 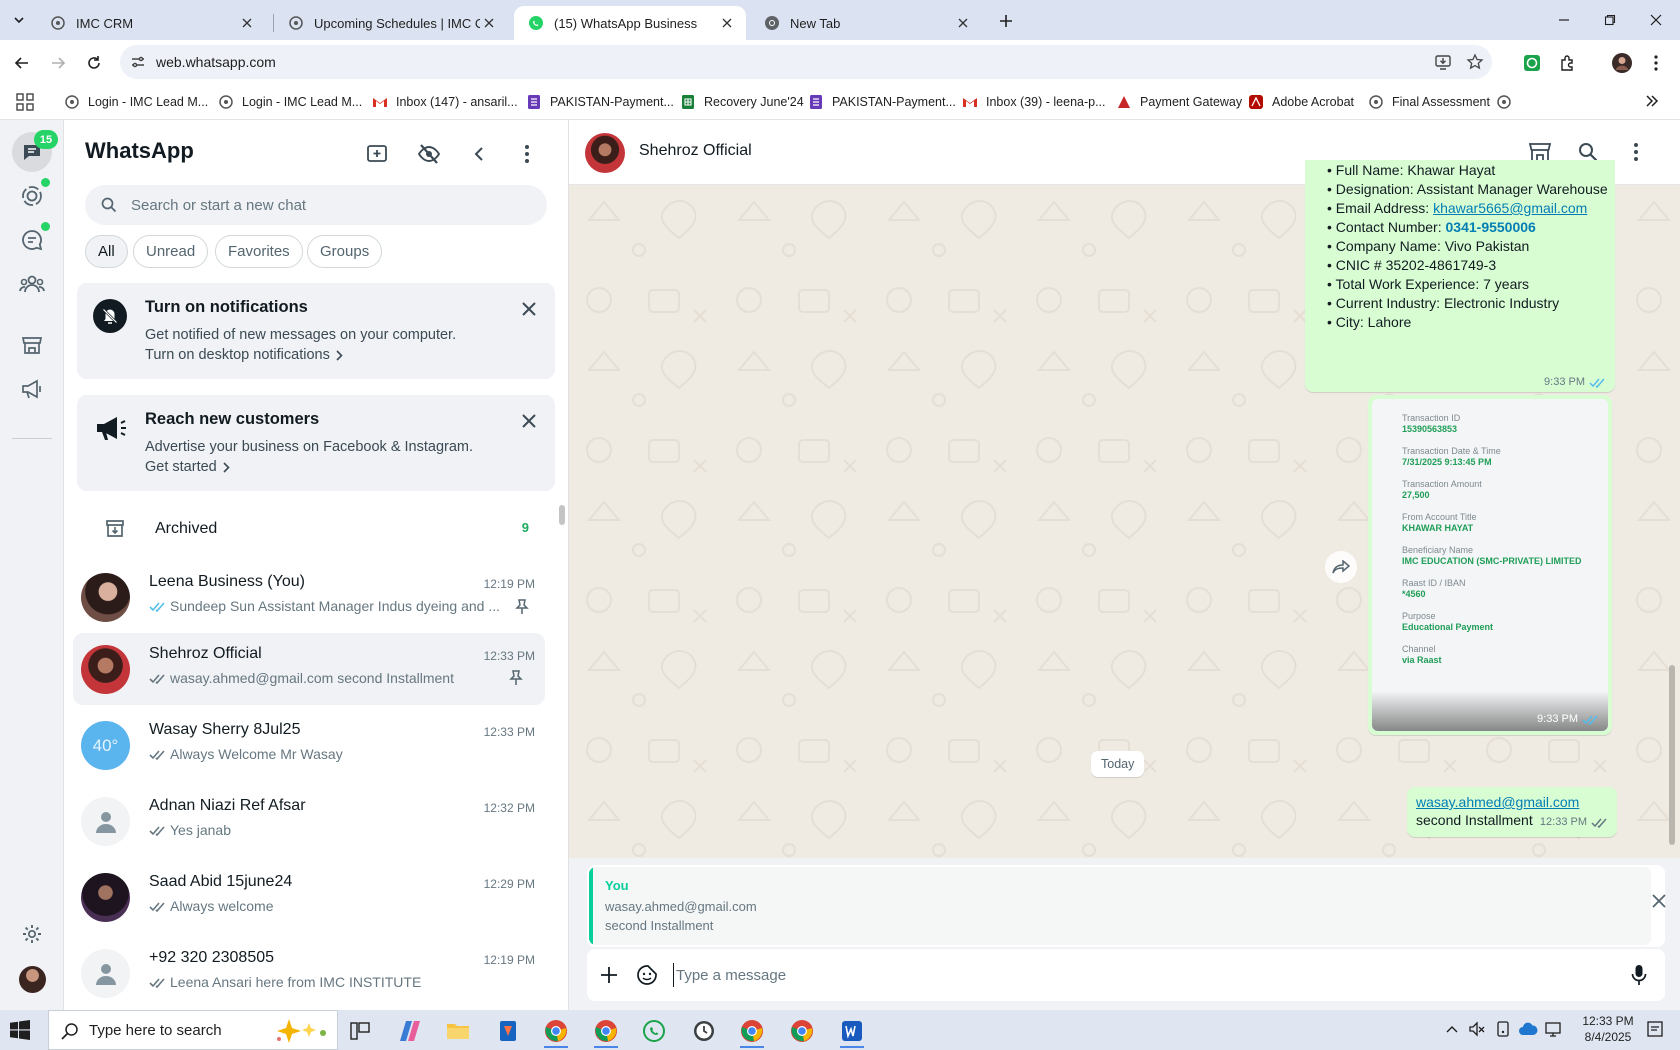 What do you see at coordinates (316, 529) in the screenshot?
I see `archived-chats-row: Archived 9` at bounding box center [316, 529].